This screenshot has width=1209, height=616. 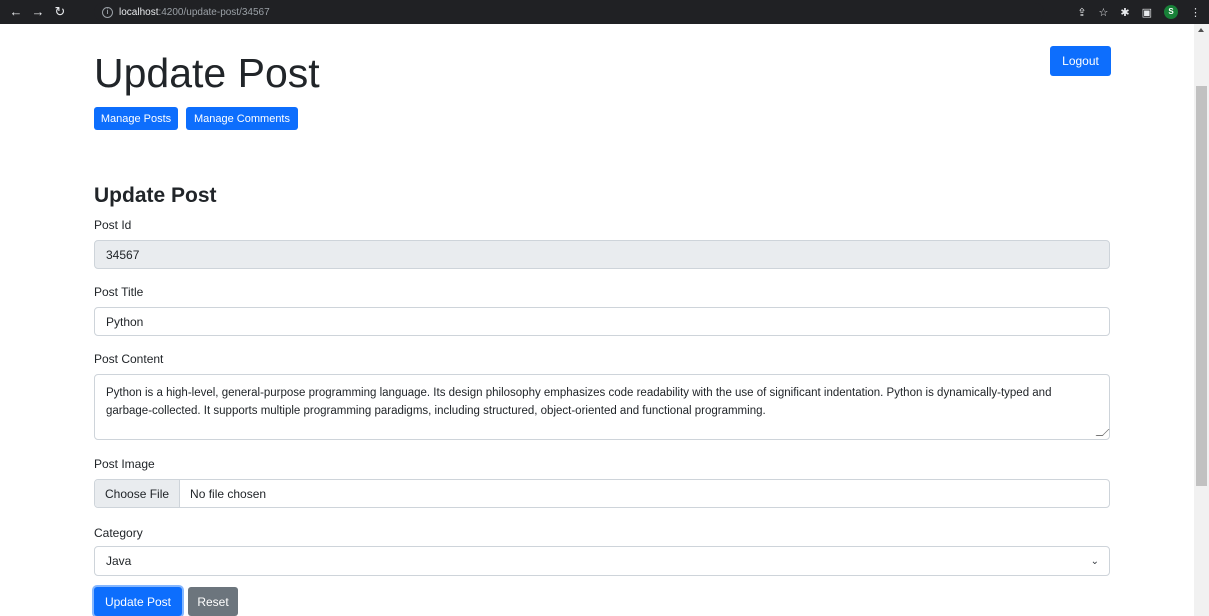 I want to click on post-id-value: 34567, so click(x=123, y=254).